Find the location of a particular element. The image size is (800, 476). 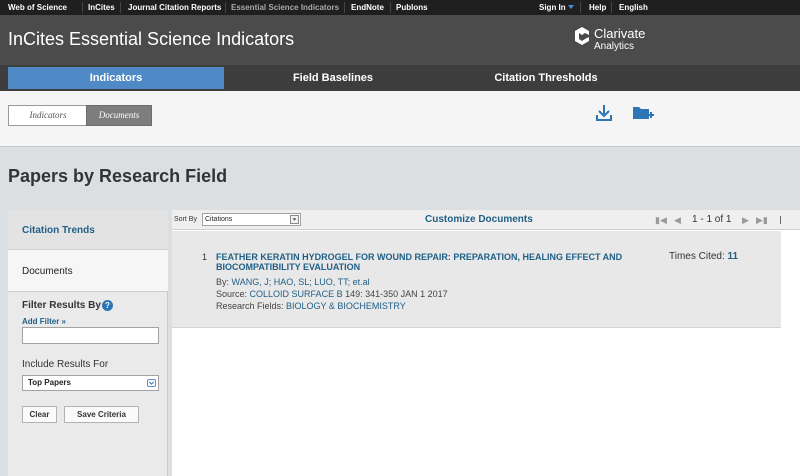

clarivate-logo: Clarivate Analytics is located at coordinates (619, 40).